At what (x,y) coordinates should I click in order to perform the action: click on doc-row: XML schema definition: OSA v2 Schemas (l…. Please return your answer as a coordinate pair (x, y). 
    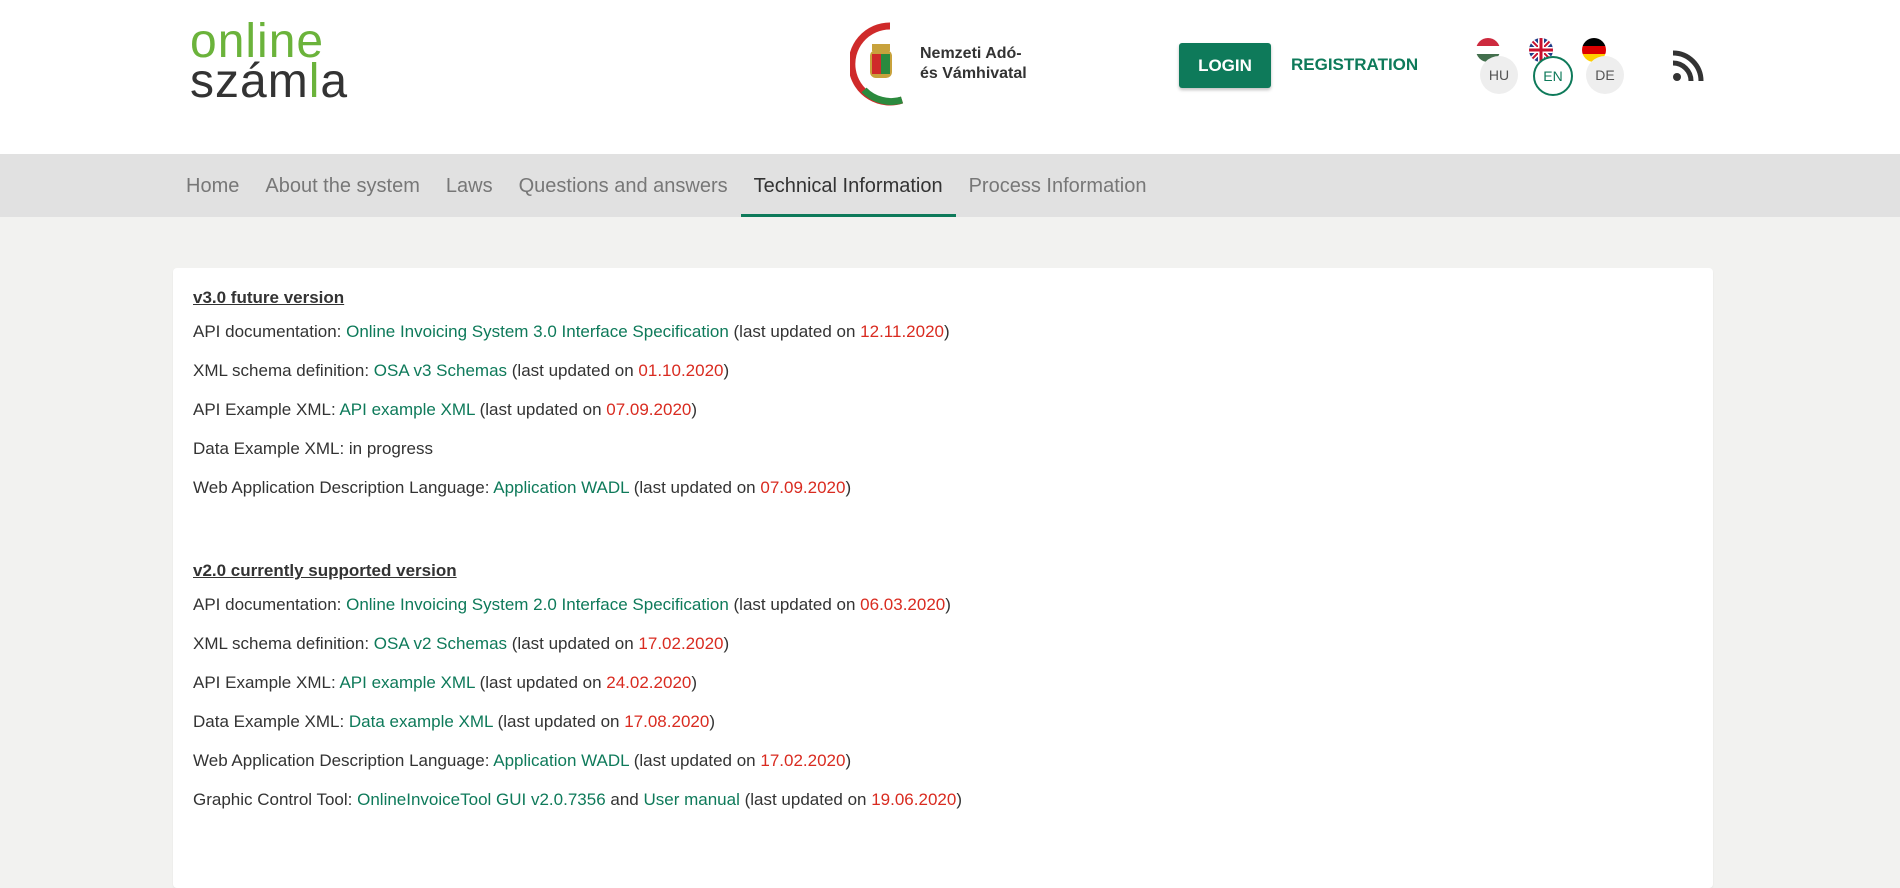
    Looking at the image, I should click on (461, 643).